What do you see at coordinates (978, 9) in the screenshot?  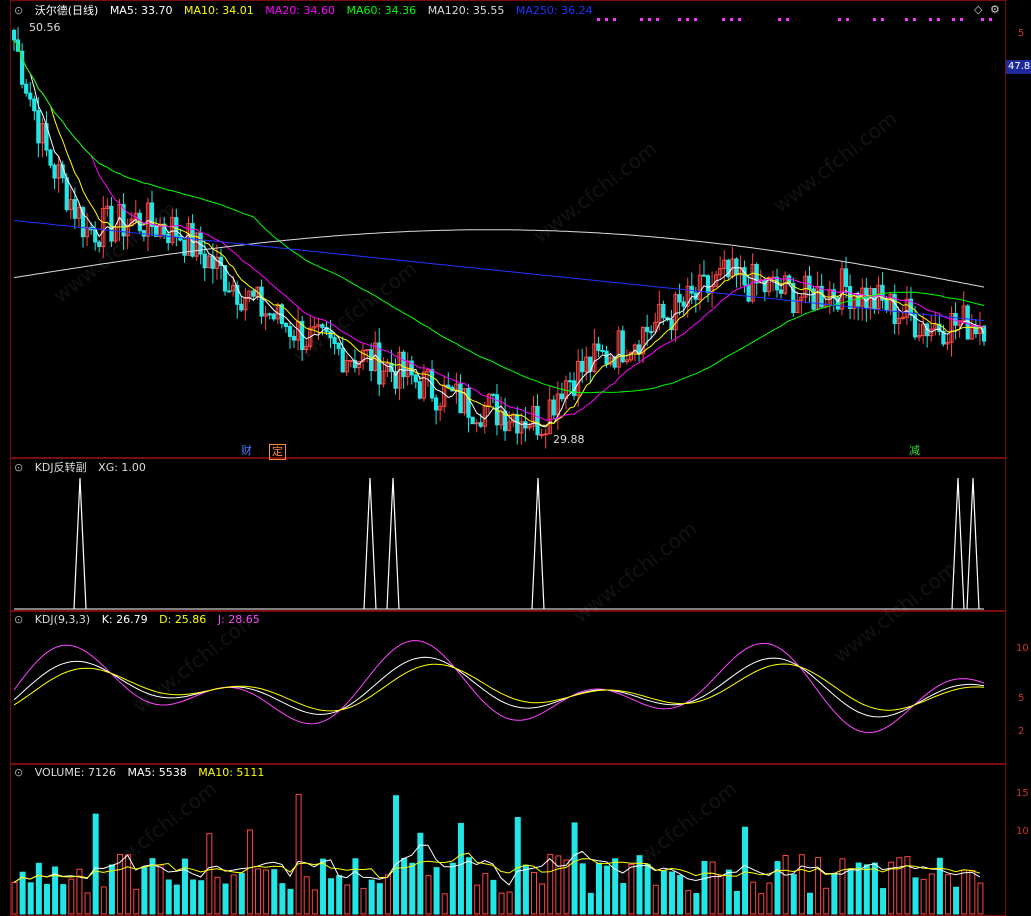 I see `diamond-icon: ◇` at bounding box center [978, 9].